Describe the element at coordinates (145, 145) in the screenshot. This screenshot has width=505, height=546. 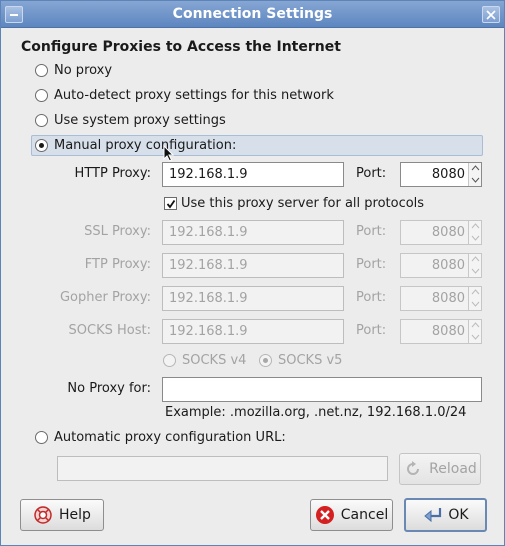
I see `radio-label: Manual proxy configuration:` at that location.